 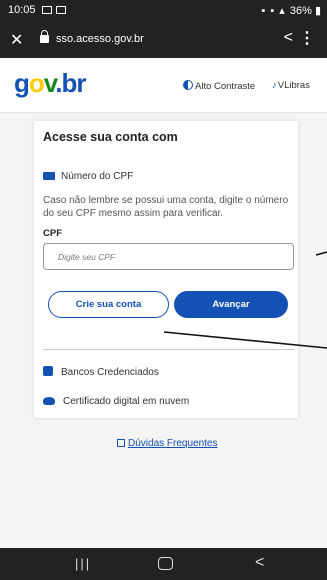 What do you see at coordinates (316, 11) in the screenshot?
I see `battery-icon: ▮` at bounding box center [316, 11].